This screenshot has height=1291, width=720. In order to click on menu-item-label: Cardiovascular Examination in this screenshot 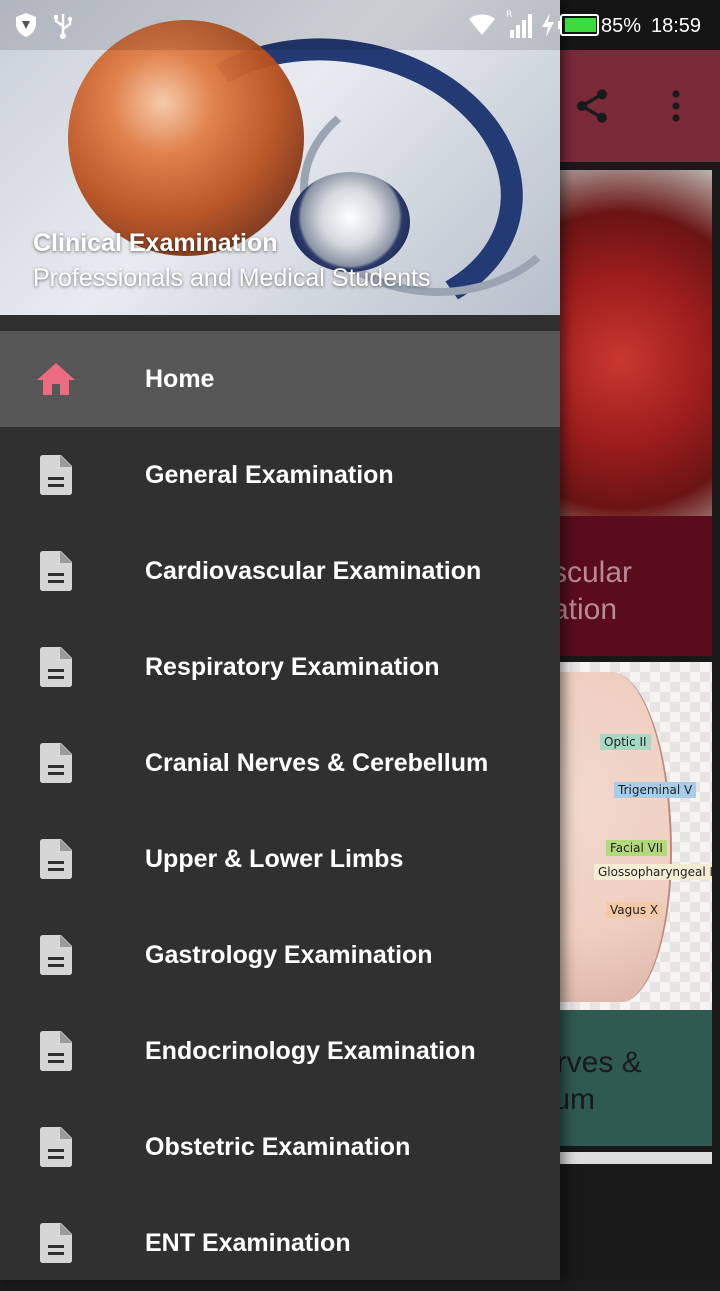, I will do `click(313, 571)`.